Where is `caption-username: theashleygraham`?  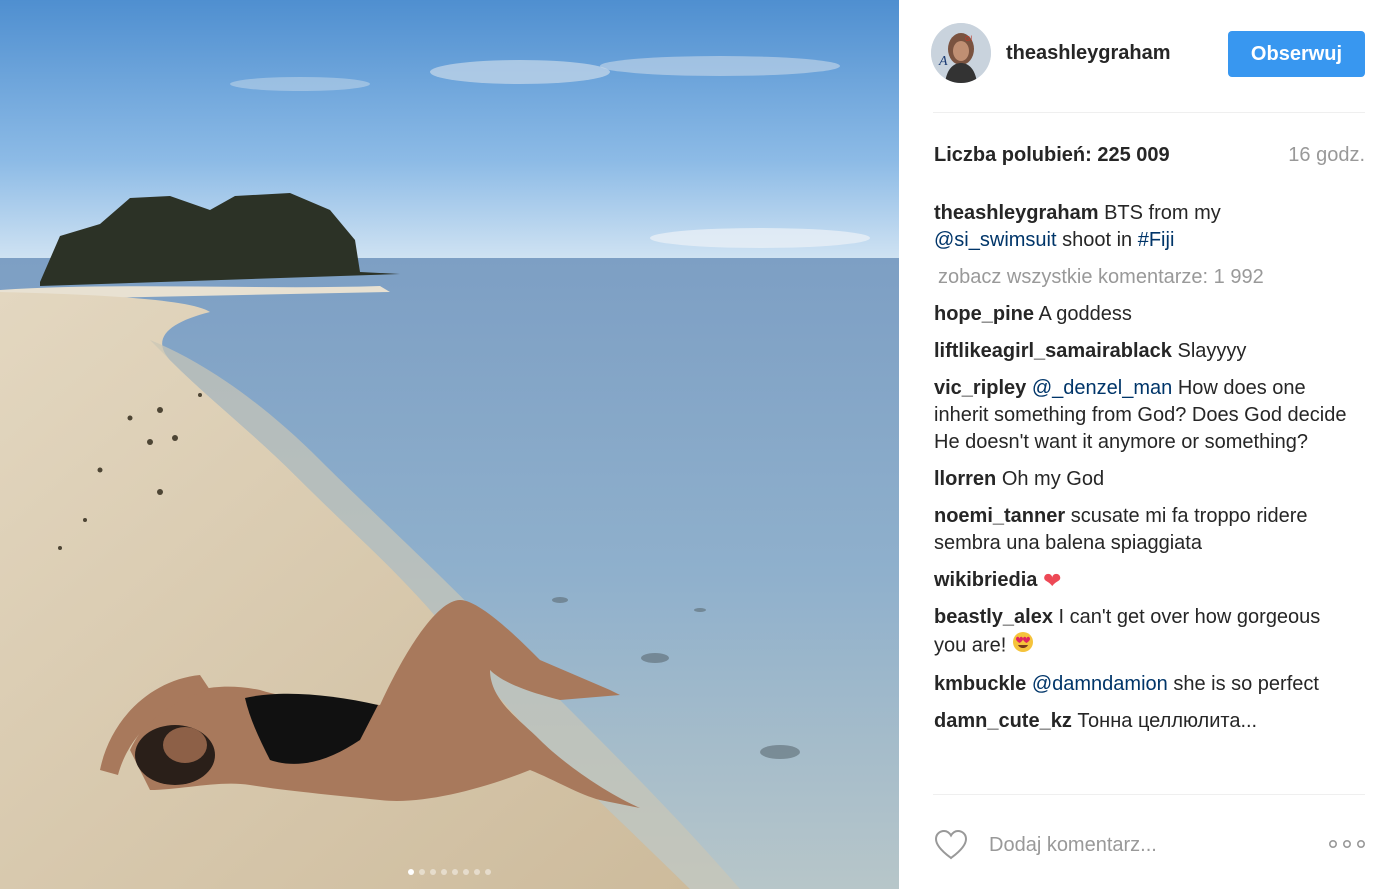
caption-username: theashleygraham is located at coordinates (1016, 213).